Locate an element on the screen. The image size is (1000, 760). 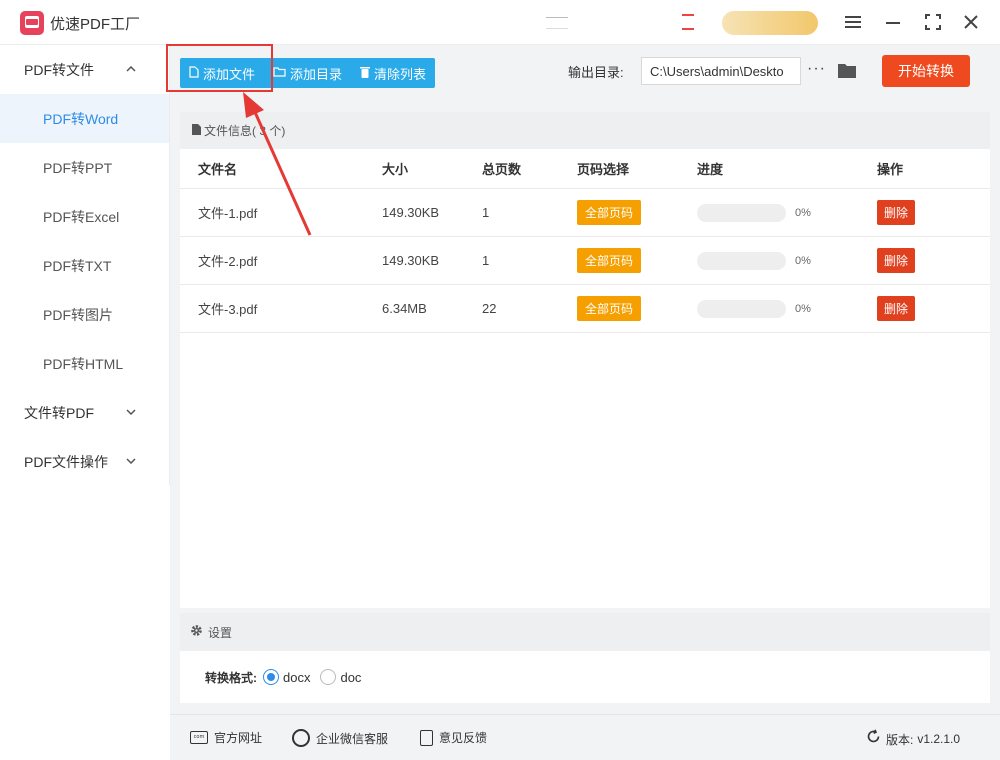
folder-icon is located at coordinates (847, 70).